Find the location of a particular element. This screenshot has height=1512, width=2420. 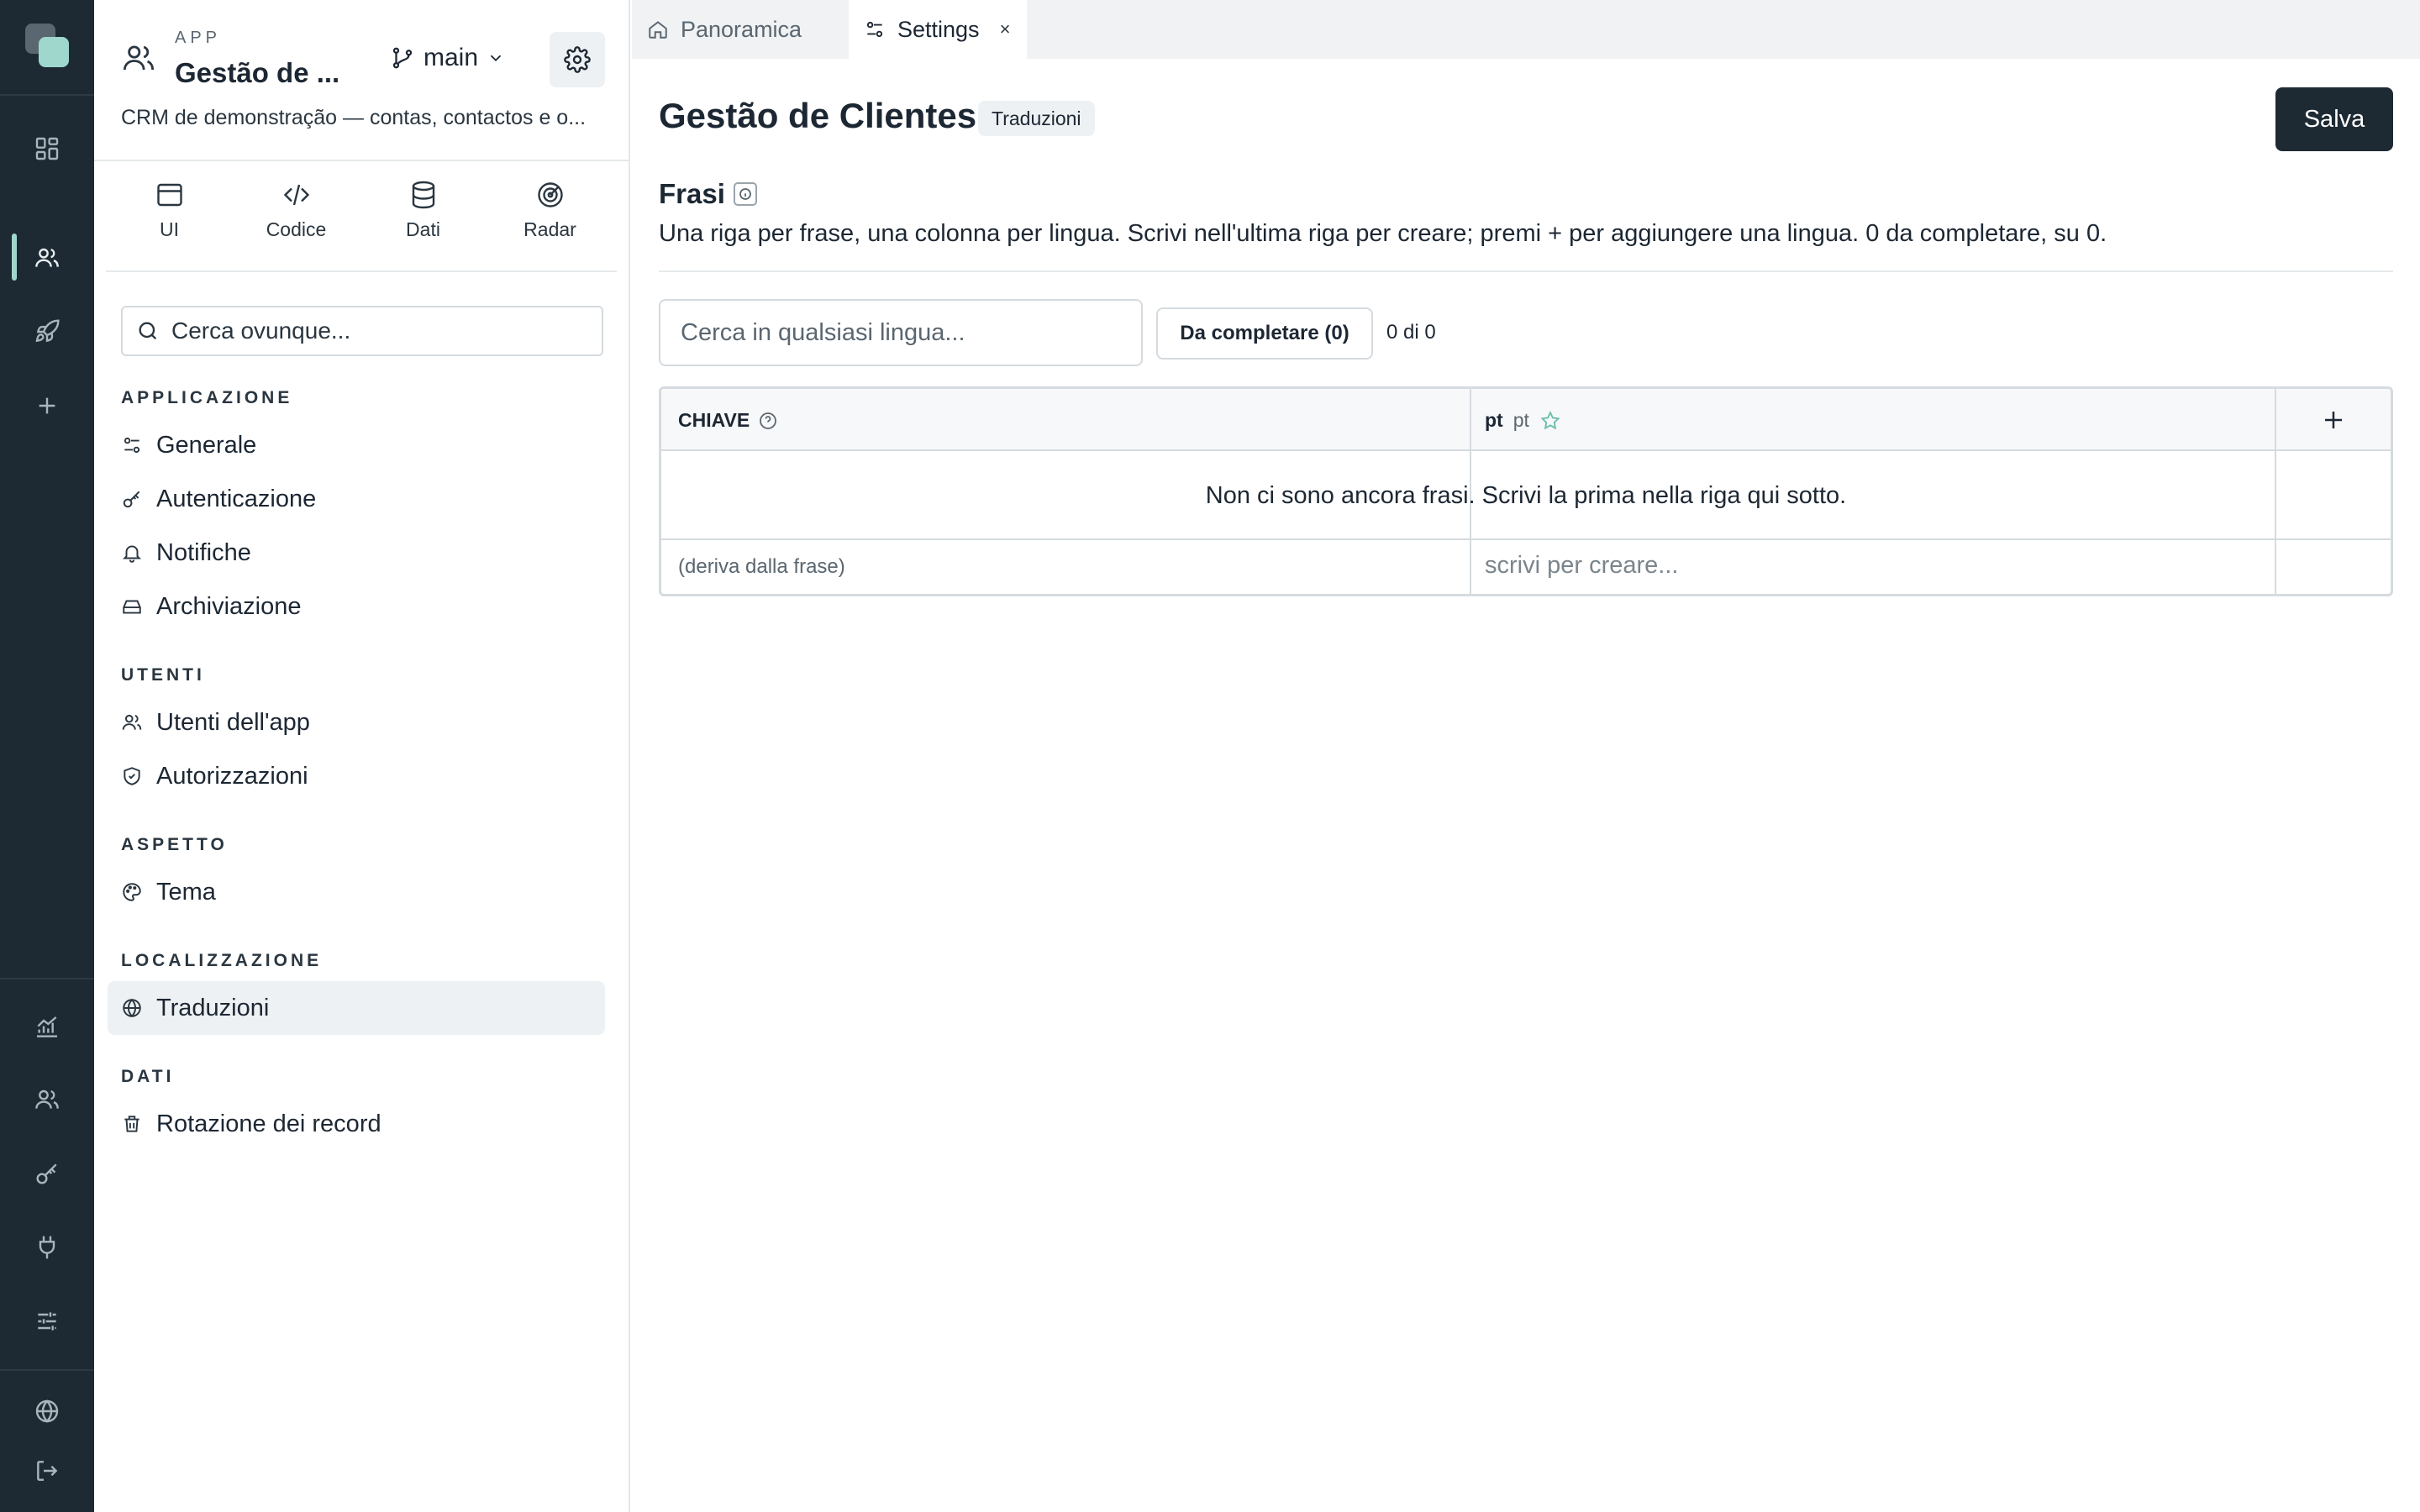

section-title: Frasi is located at coordinates (708, 194).